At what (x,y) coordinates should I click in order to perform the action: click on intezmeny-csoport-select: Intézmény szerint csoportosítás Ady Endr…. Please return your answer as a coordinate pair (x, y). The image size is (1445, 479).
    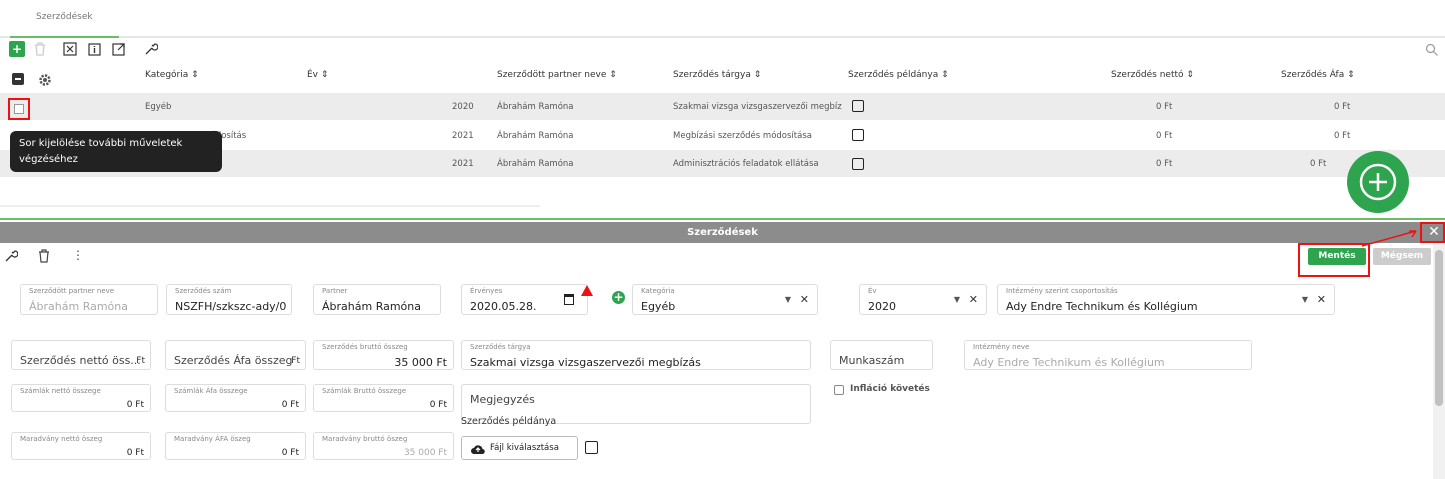
    Looking at the image, I should click on (1166, 299).